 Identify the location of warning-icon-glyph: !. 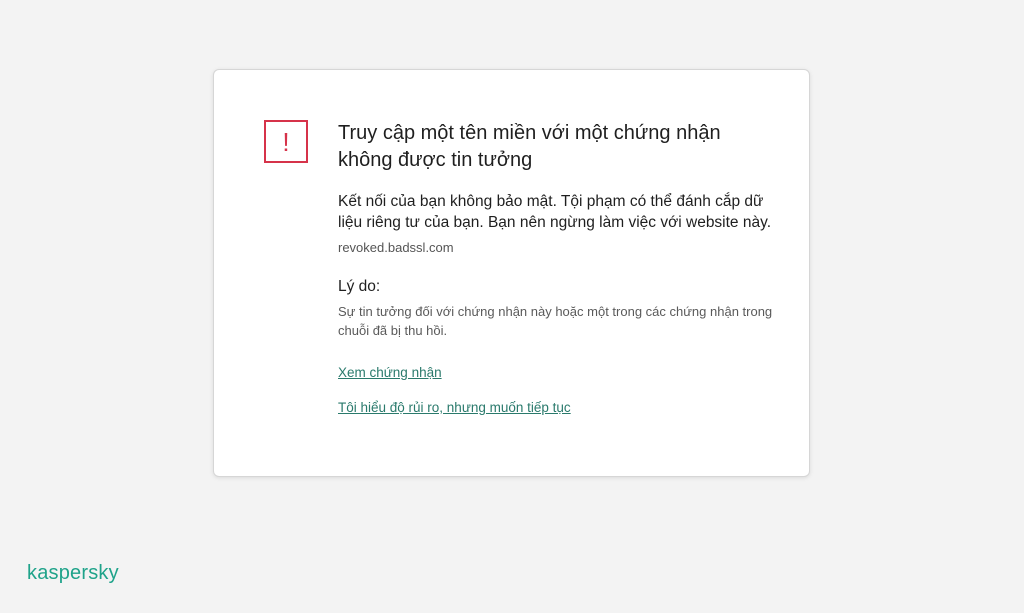
(286, 141).